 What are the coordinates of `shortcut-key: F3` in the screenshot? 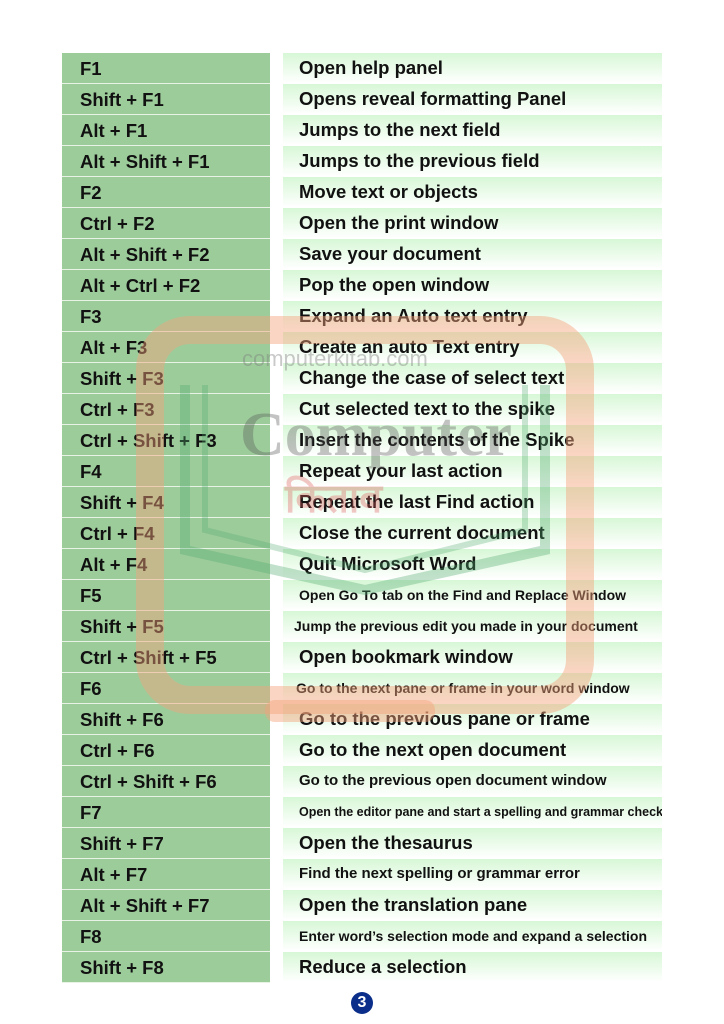 It's located at (166, 316).